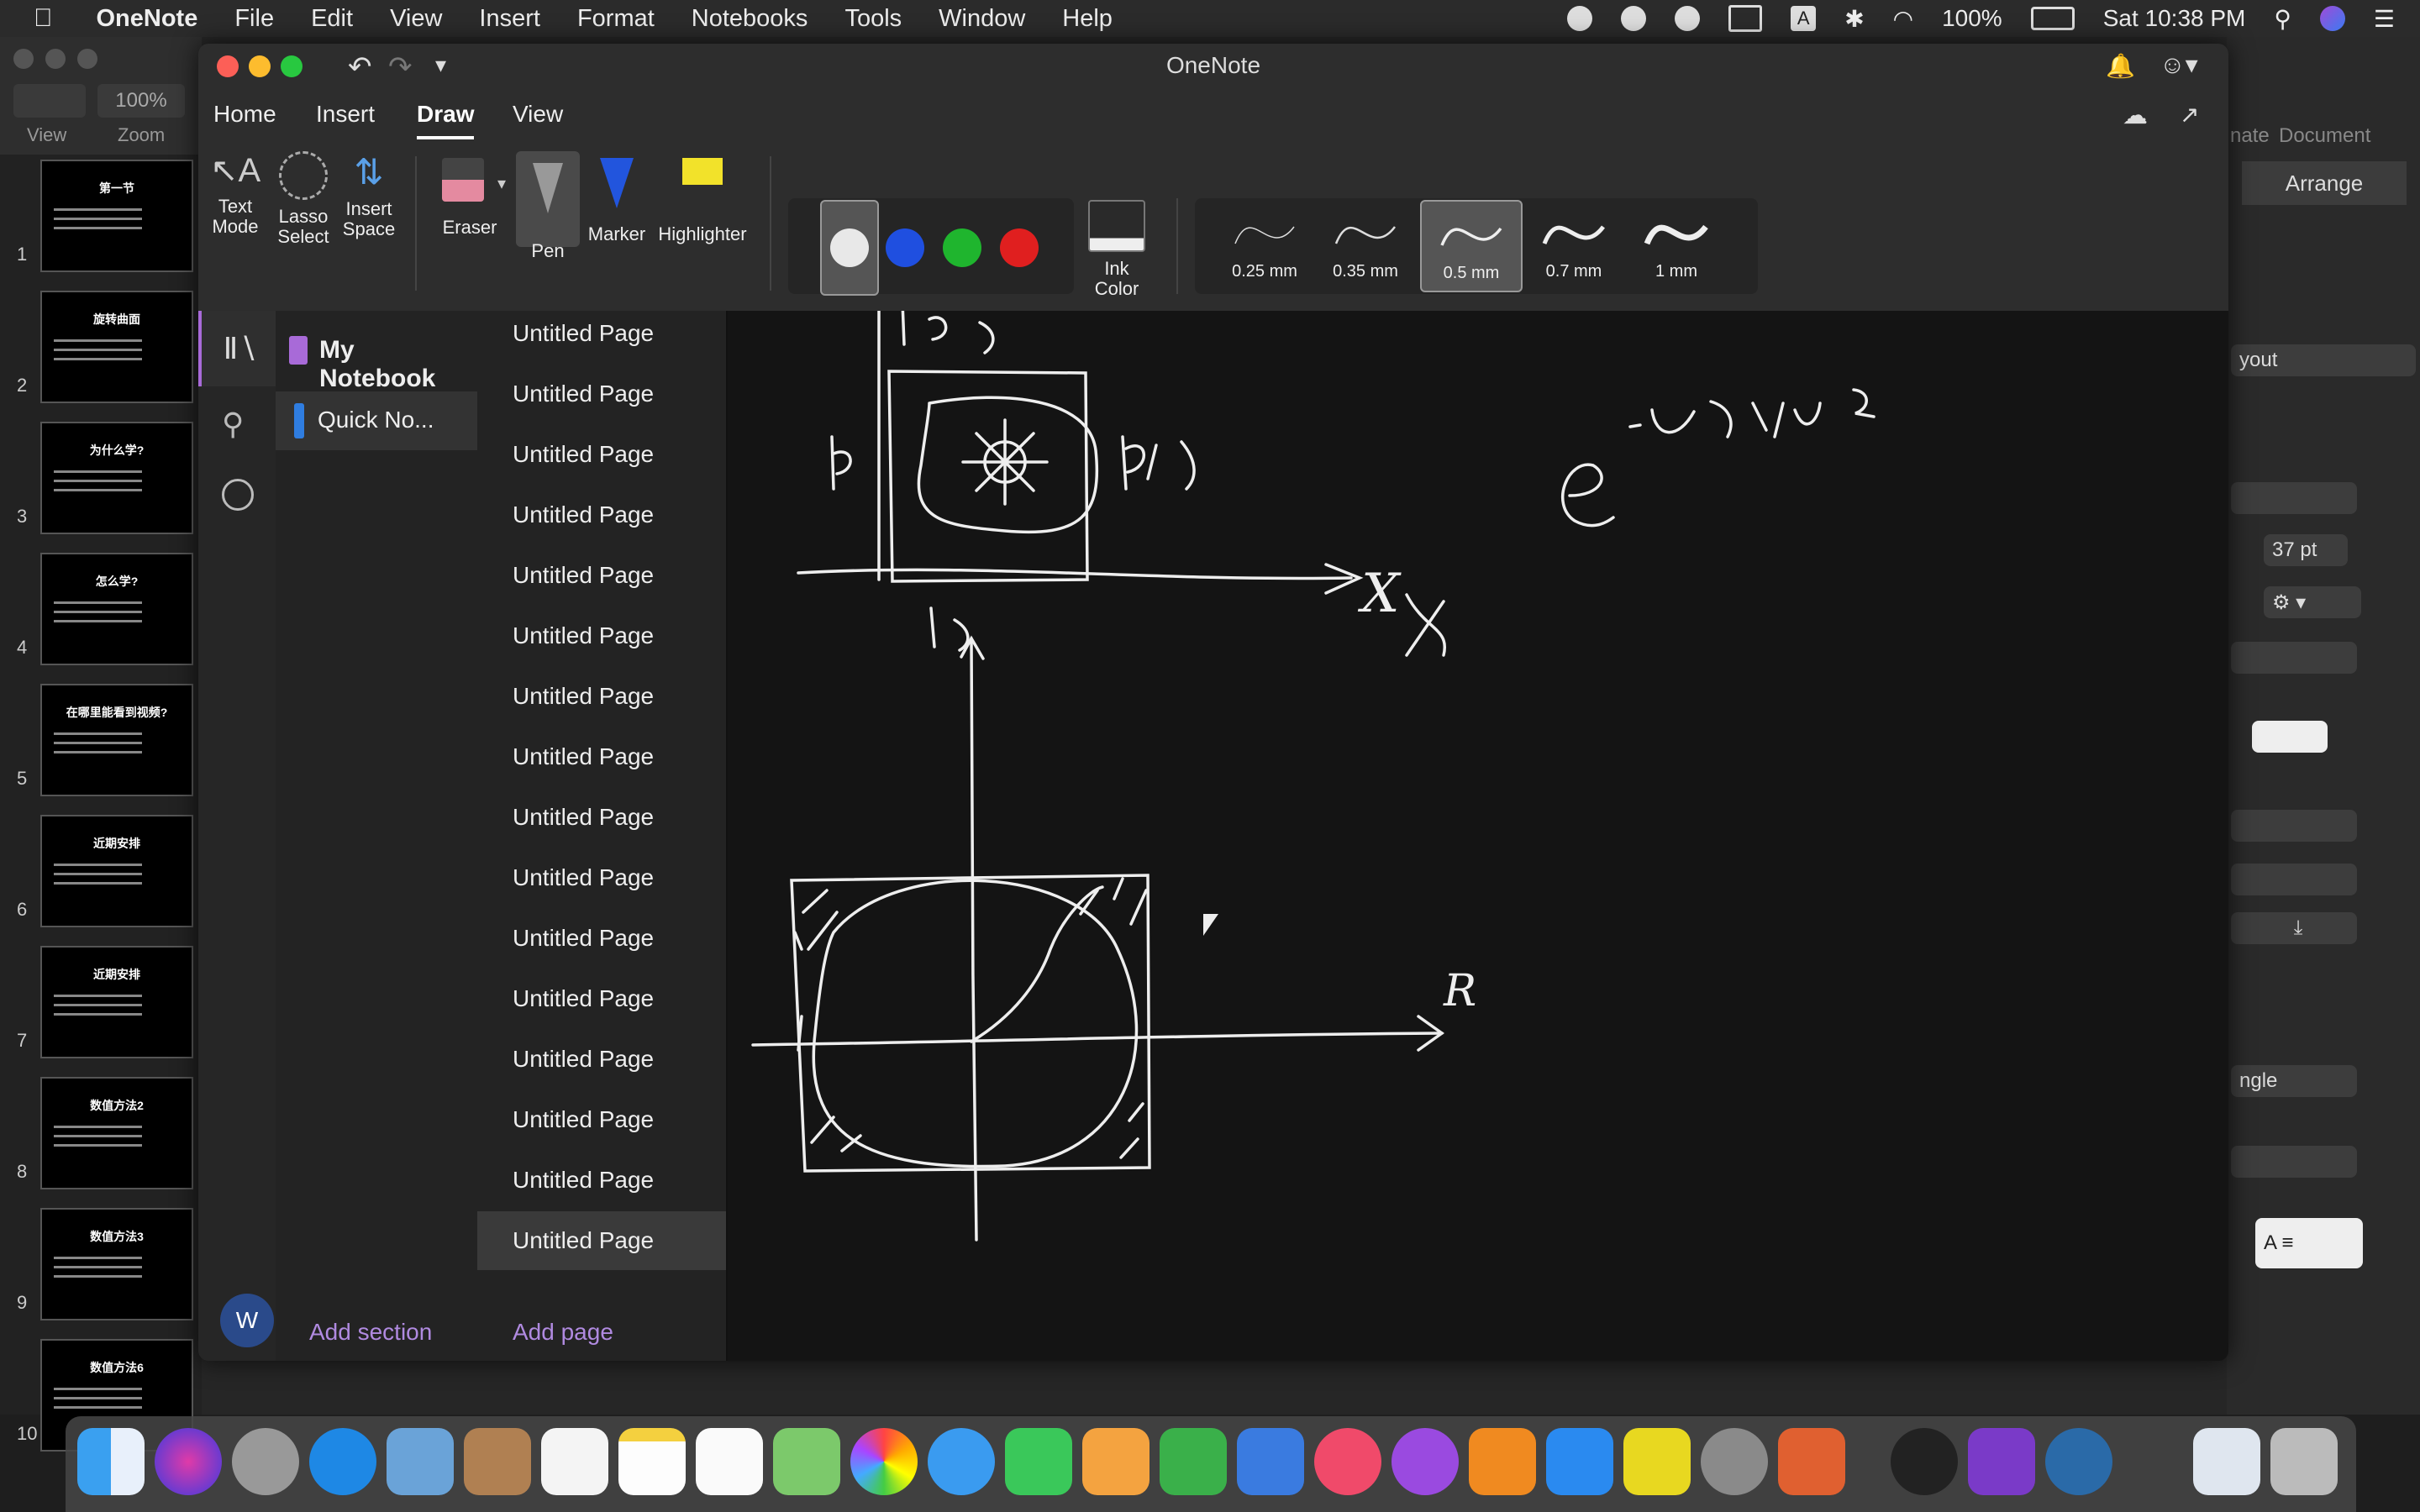 Image resolution: width=2420 pixels, height=1512 pixels. Describe the element at coordinates (2189, 115) in the screenshot. I see `share-icon: ↗` at that location.